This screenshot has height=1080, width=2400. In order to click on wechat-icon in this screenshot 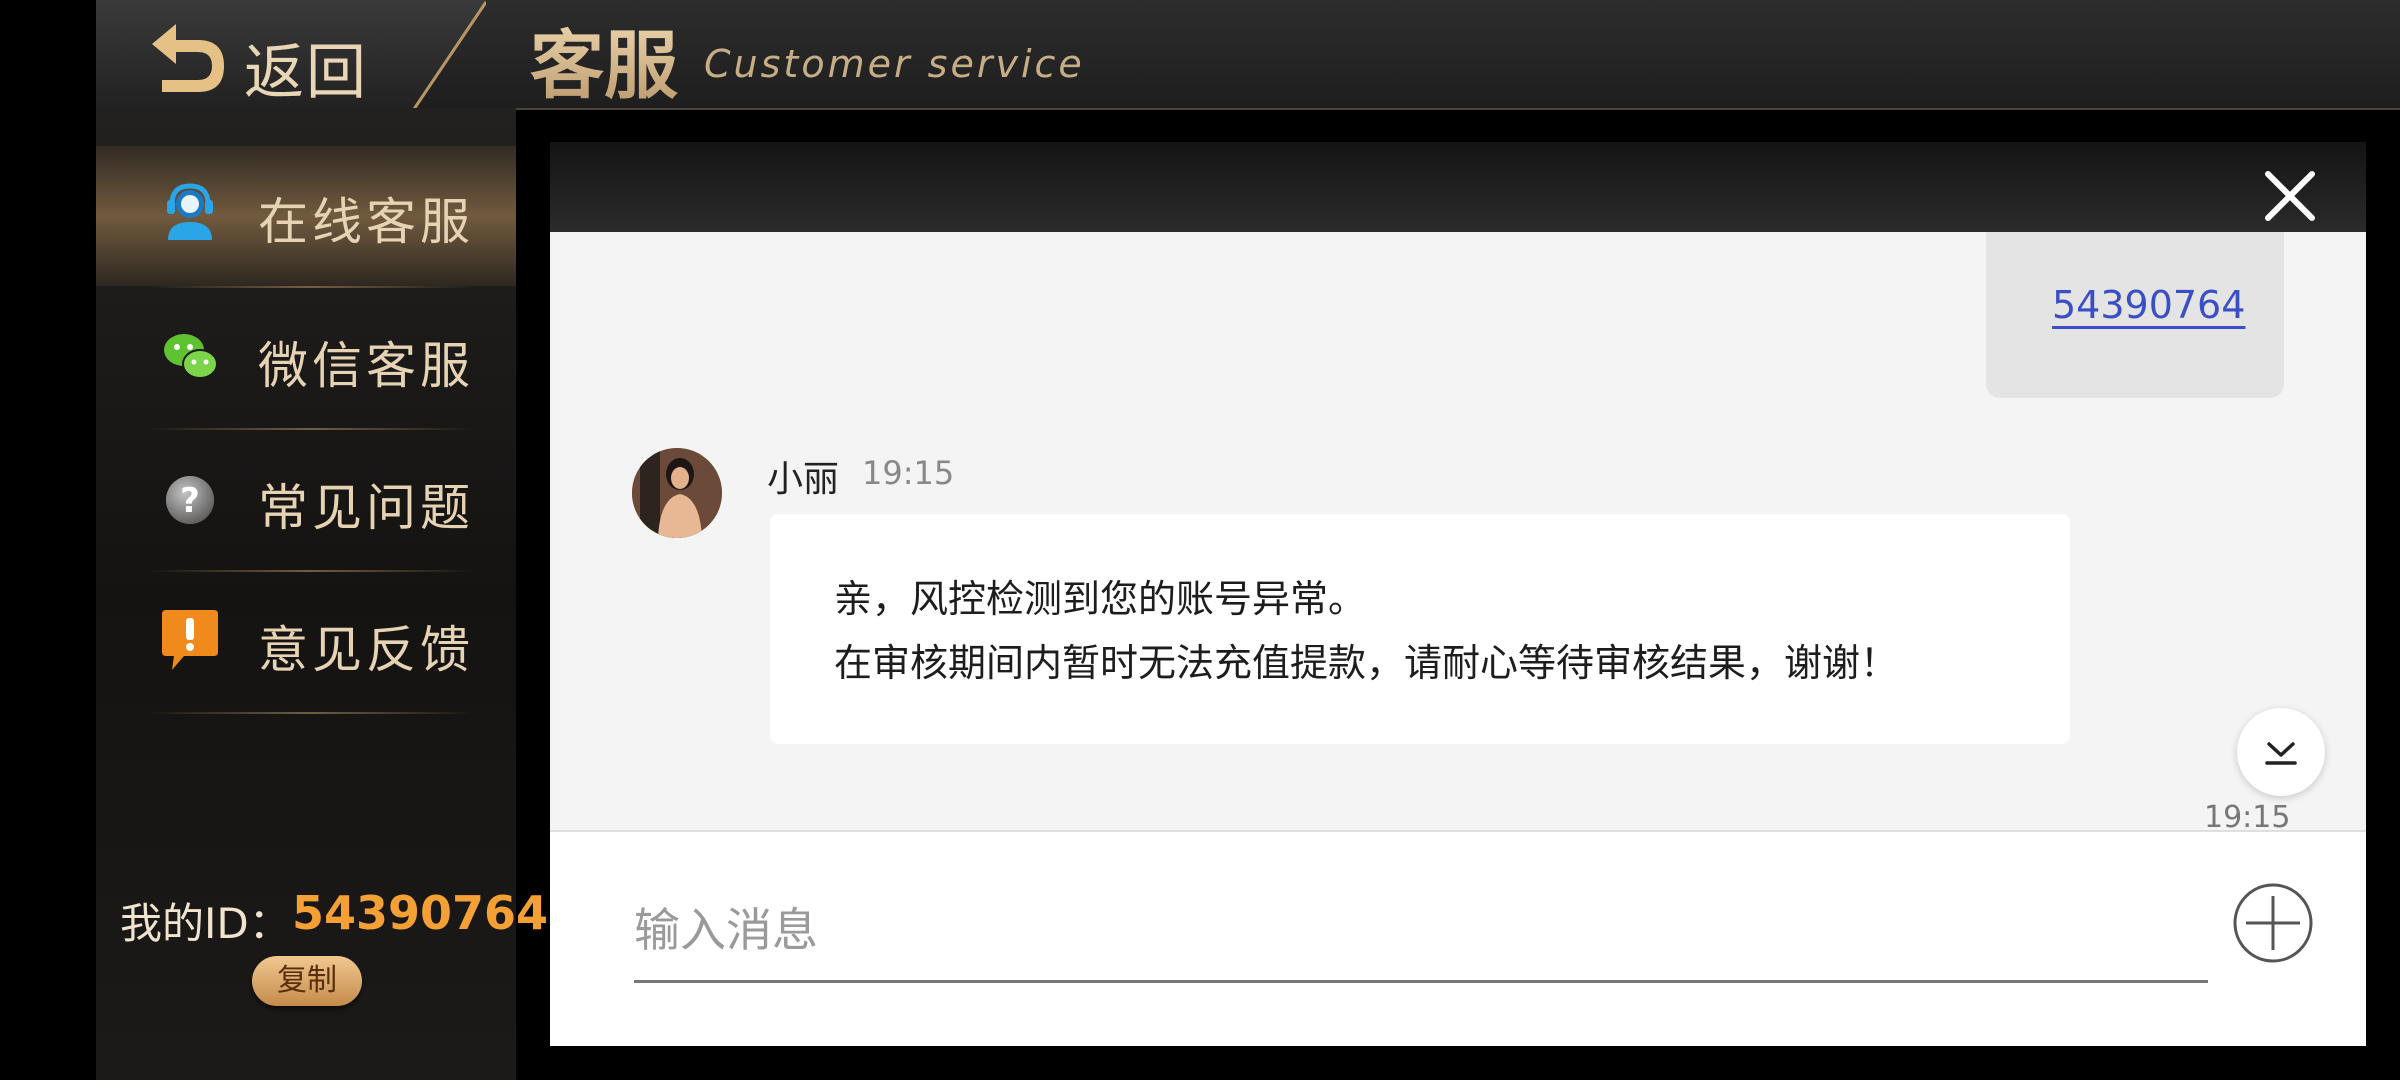, I will do `click(191, 356)`.